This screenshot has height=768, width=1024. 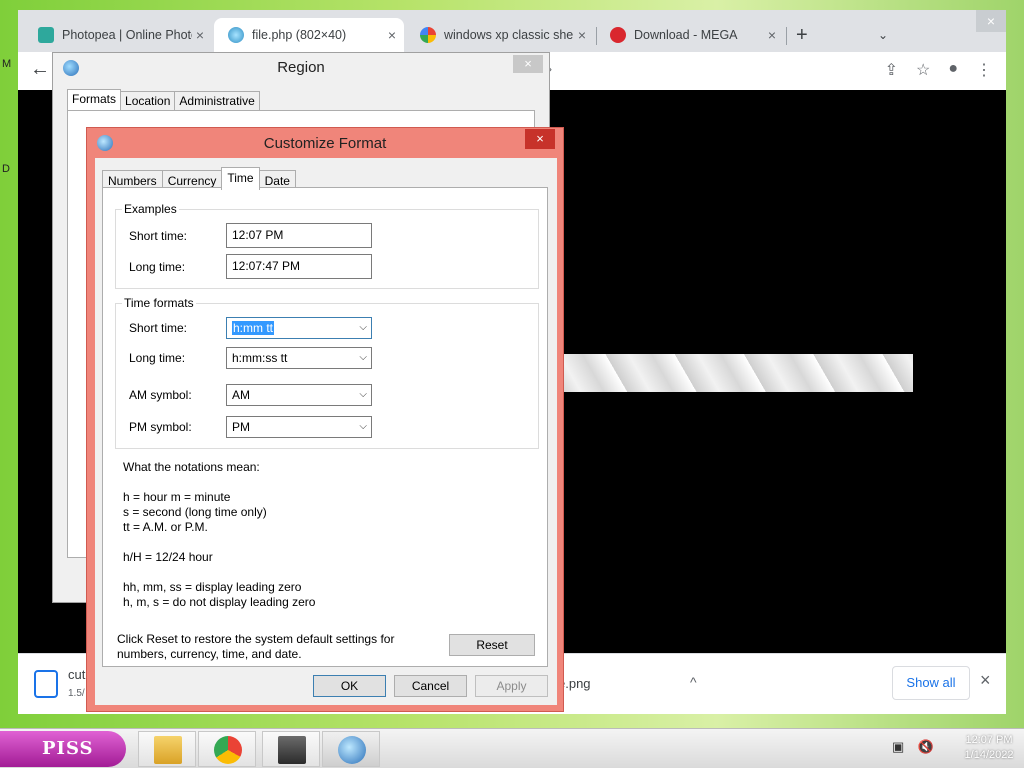 I want to click on new-tab-button: +, so click(x=802, y=35).